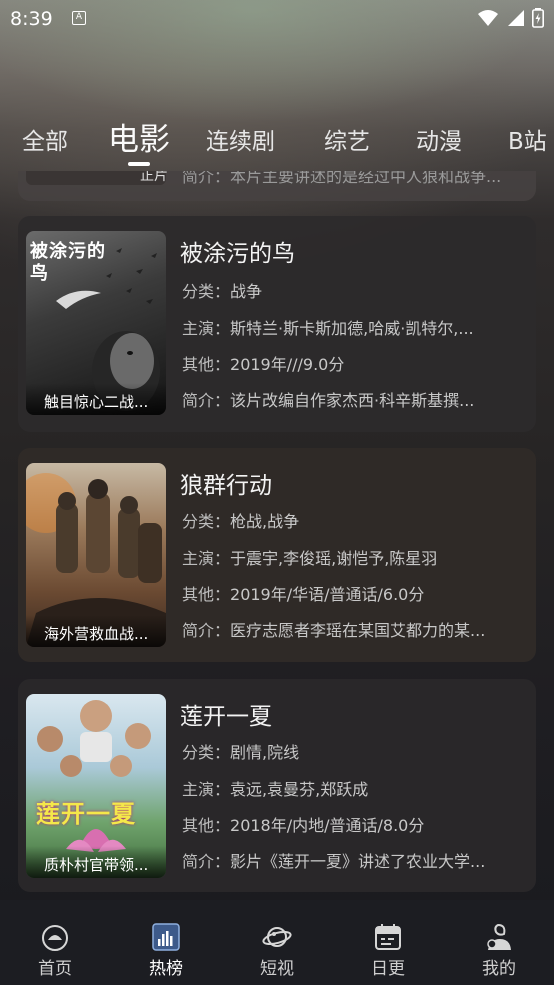 The width and height of the screenshot is (554, 985). What do you see at coordinates (327, 825) in the screenshot?
I see `other-value: 2018年/内地/普通话/8.0分` at bounding box center [327, 825].